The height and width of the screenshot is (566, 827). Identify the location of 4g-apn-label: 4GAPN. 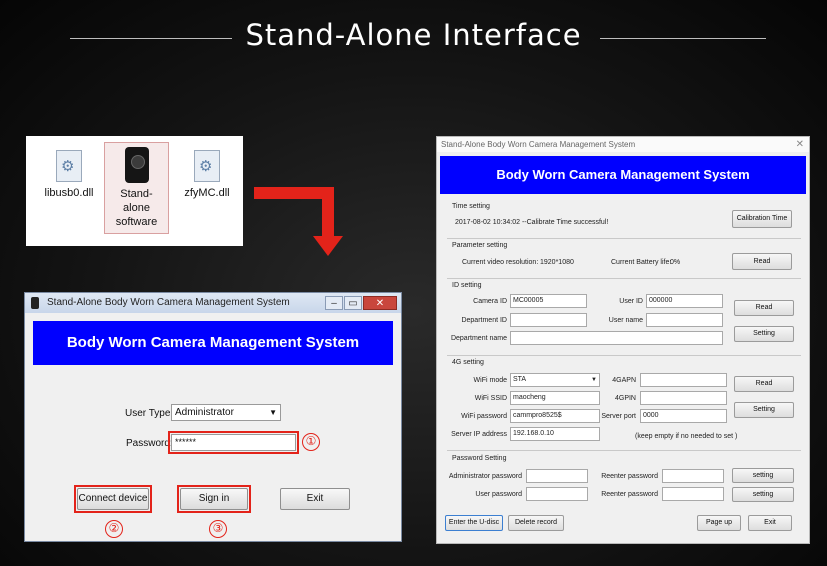
(624, 380).